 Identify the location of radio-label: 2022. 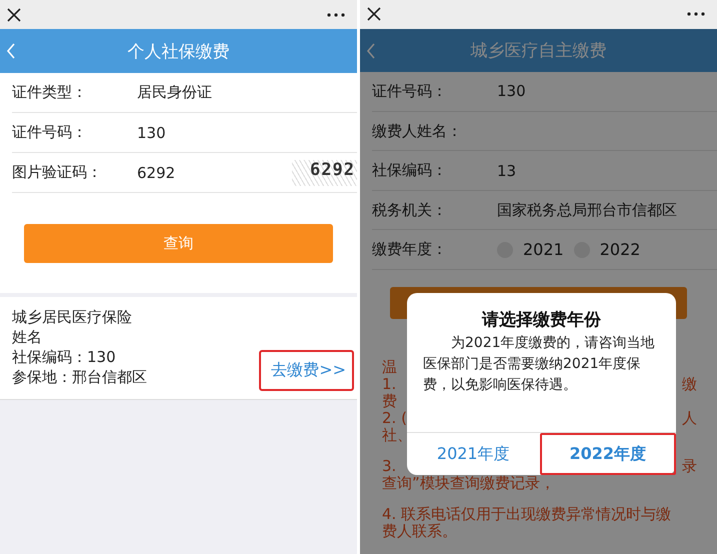
(620, 250).